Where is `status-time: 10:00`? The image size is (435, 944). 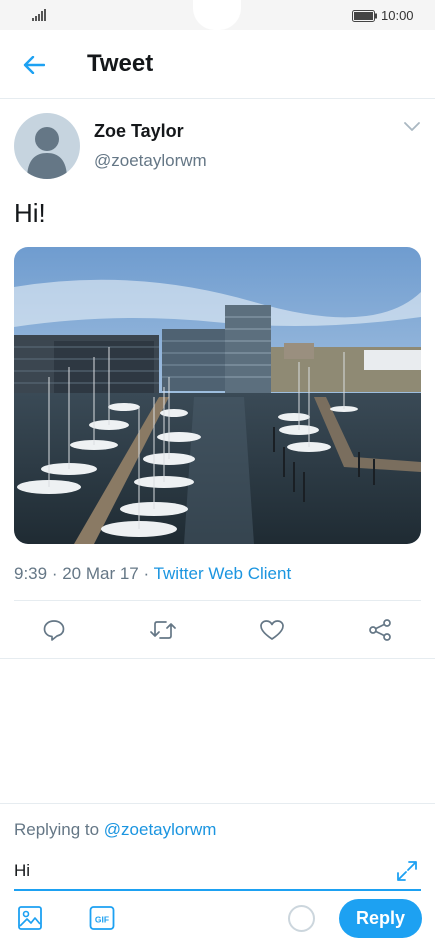 status-time: 10:00 is located at coordinates (397, 15).